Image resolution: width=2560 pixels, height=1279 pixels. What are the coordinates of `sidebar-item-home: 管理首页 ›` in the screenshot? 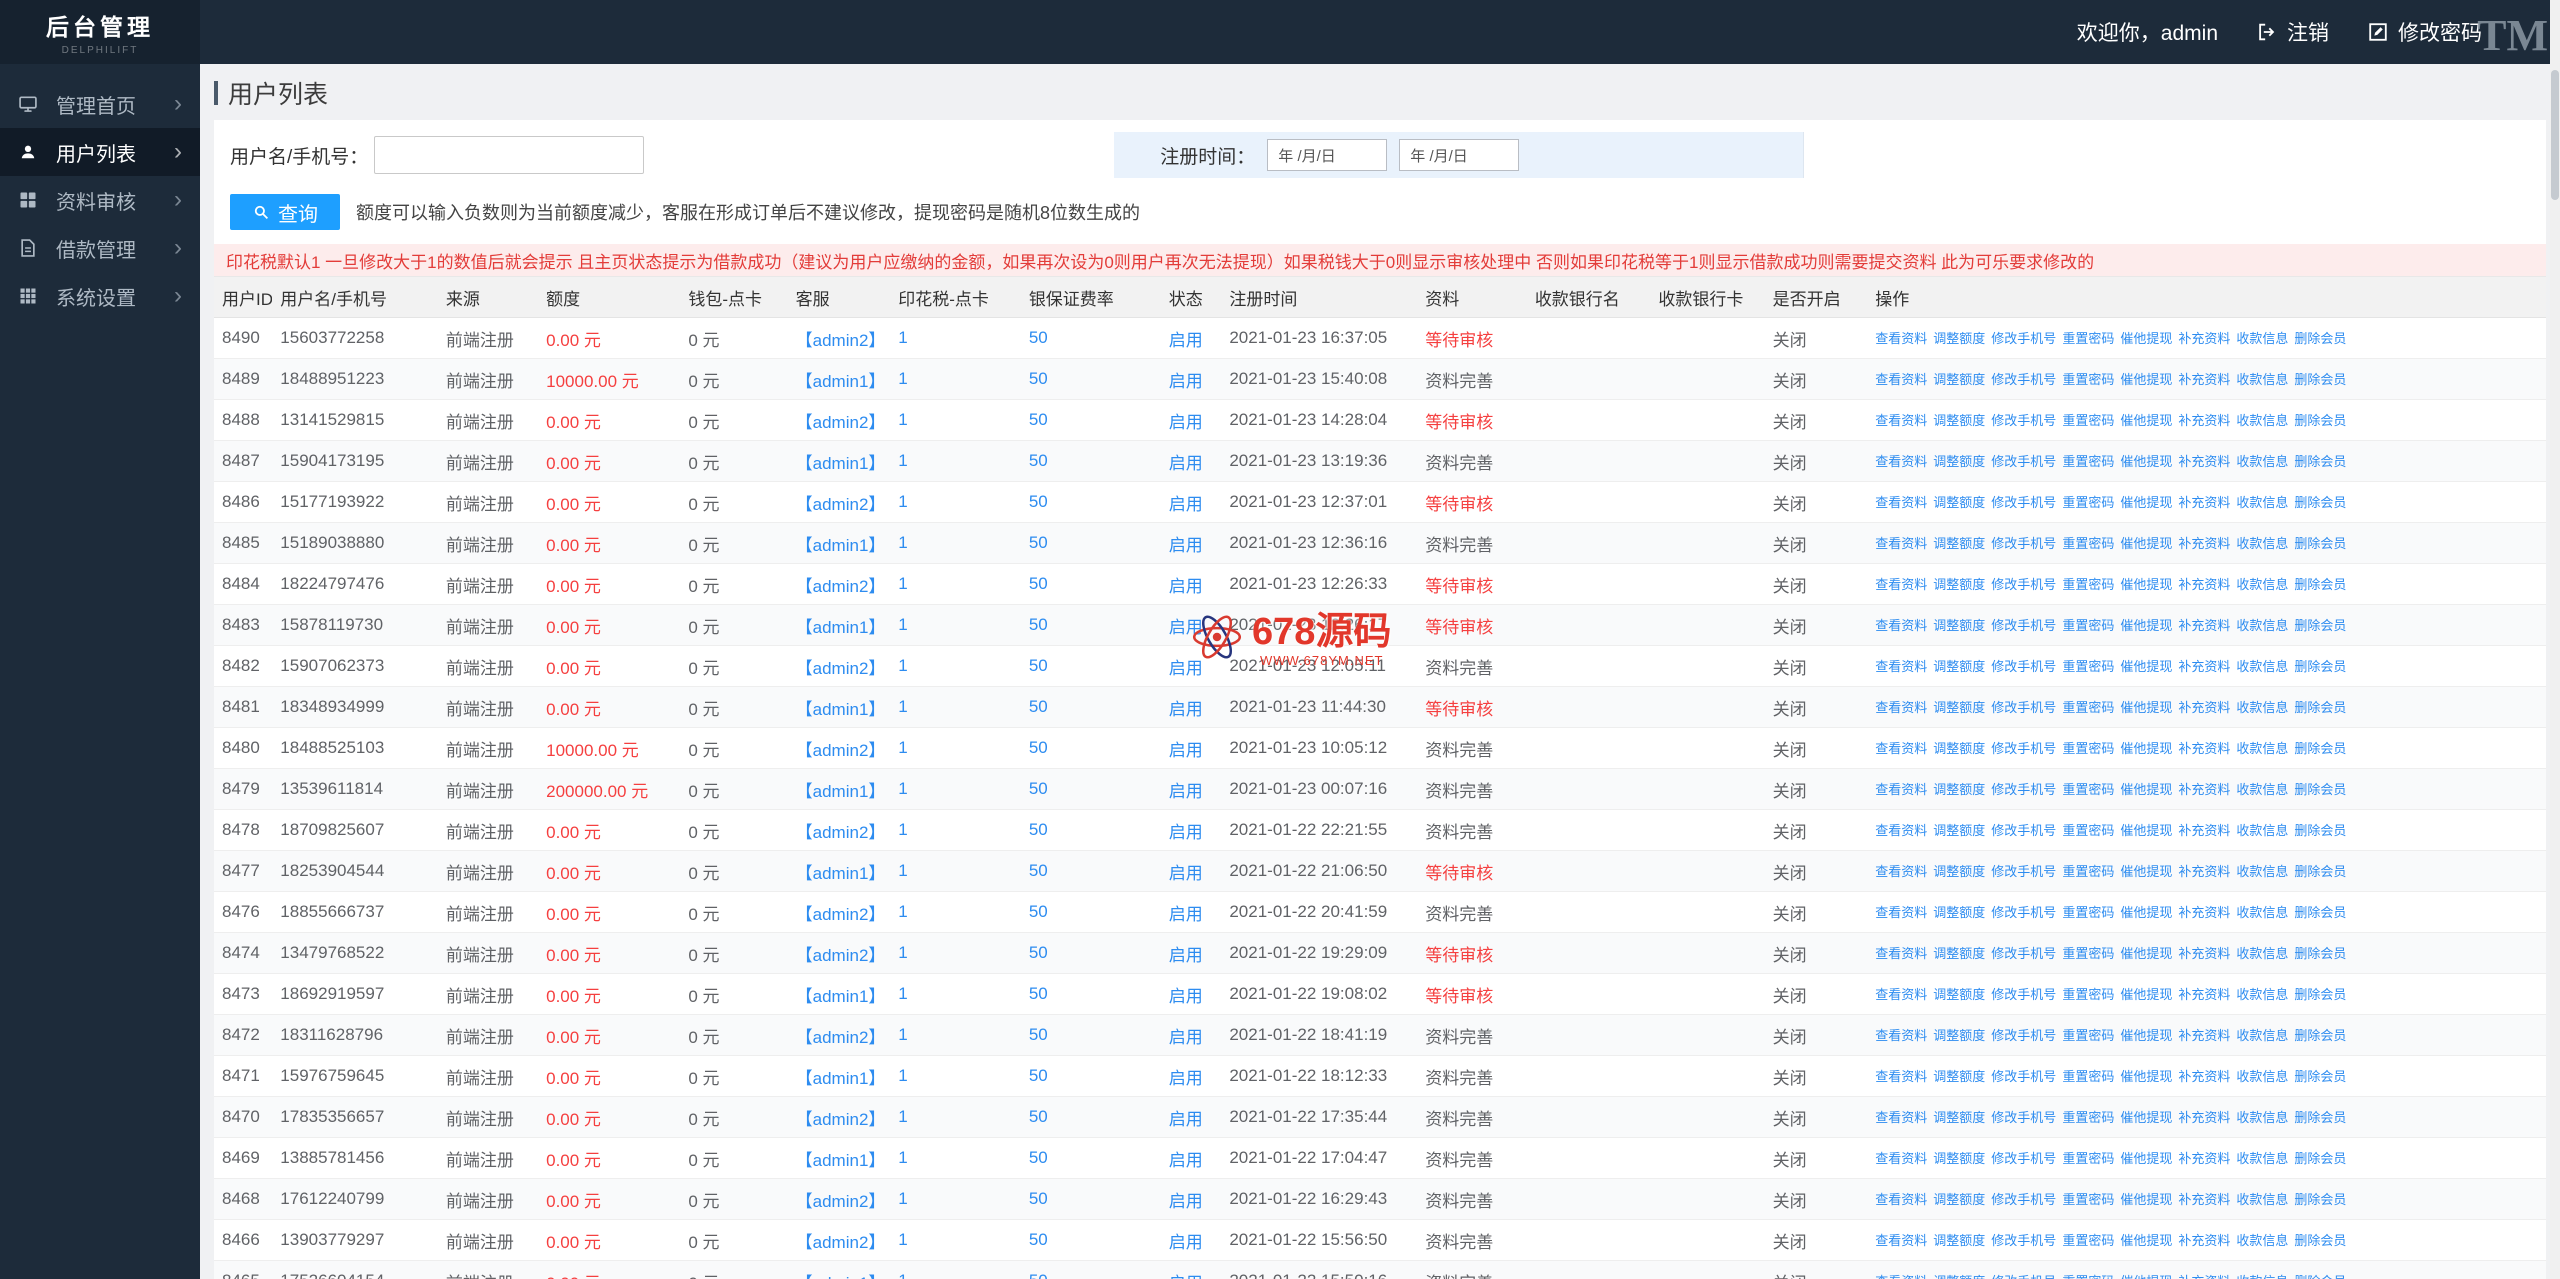 It's located at (100, 104).